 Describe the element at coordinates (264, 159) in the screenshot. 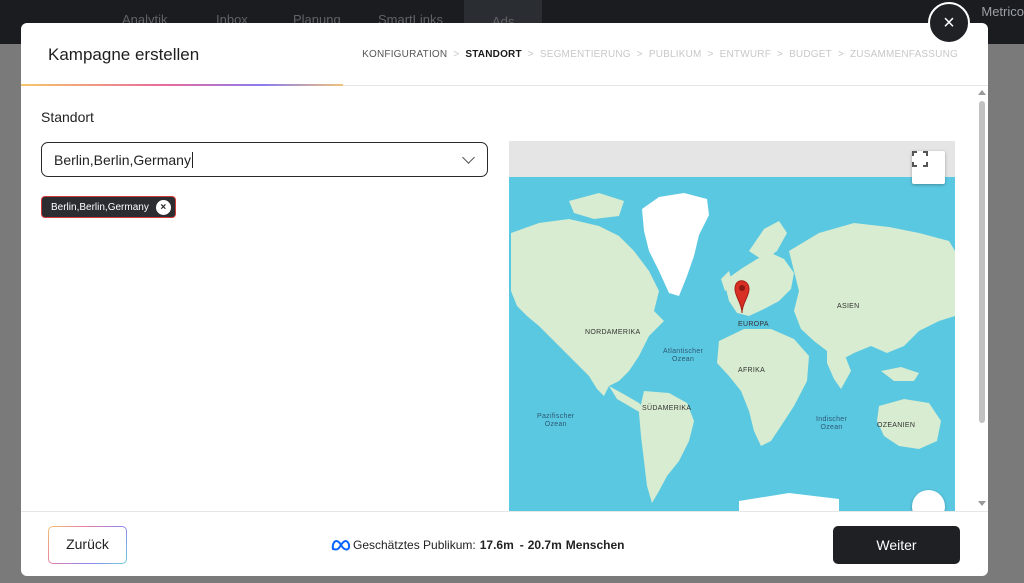

I see `location-search-input: Berlin,Berlin,Germany` at that location.